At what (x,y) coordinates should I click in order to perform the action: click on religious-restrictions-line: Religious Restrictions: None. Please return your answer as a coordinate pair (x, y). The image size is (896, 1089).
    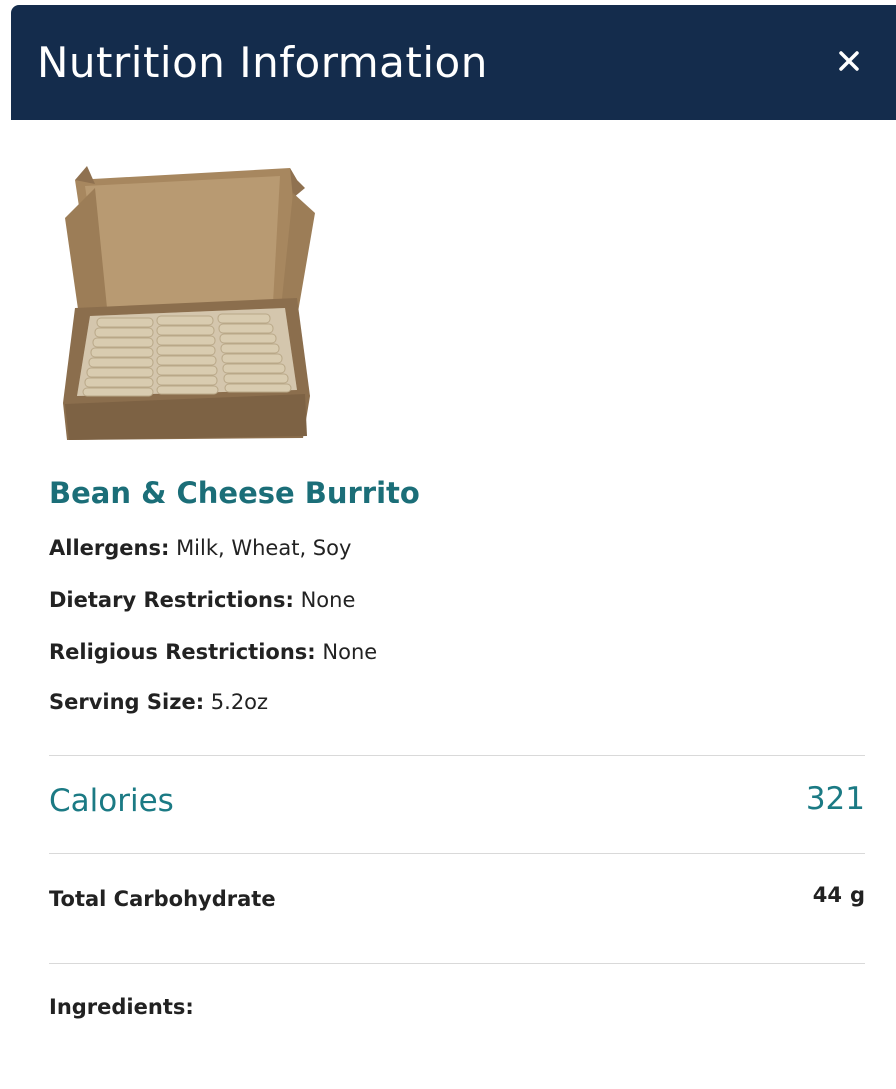
    Looking at the image, I should click on (213, 652).